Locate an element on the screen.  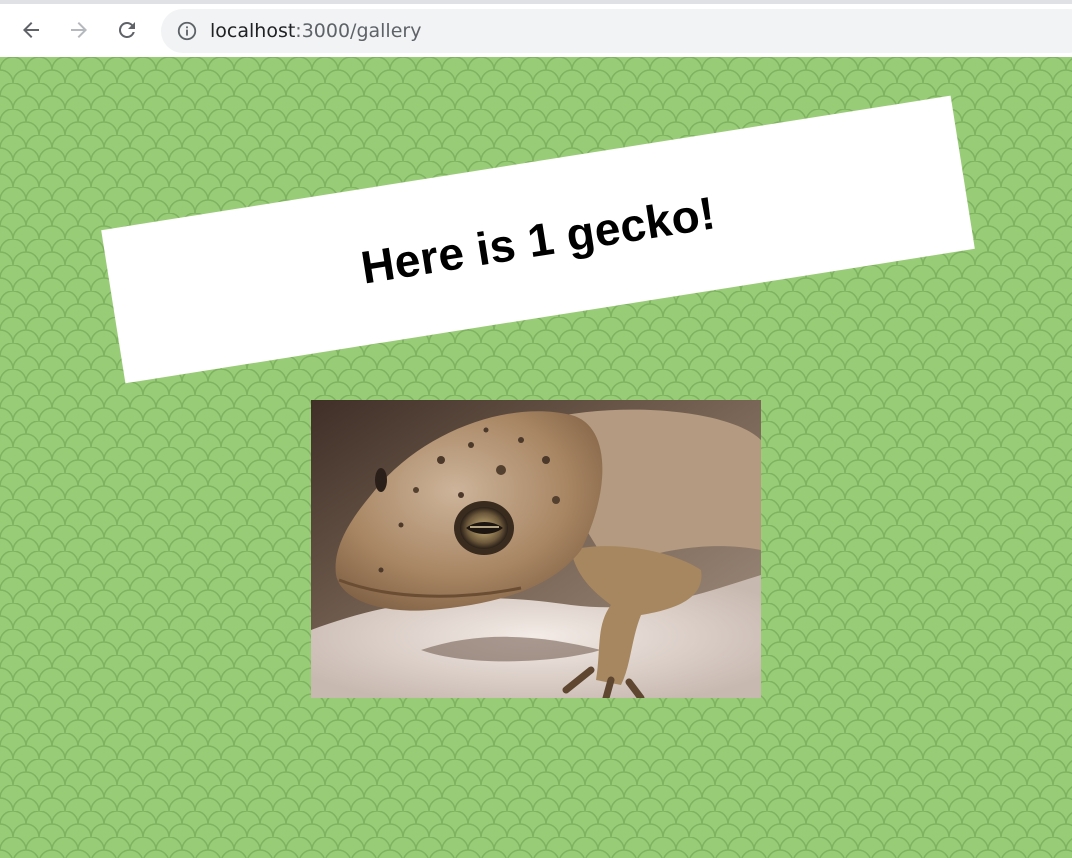
forward-button is located at coordinates (79, 30).